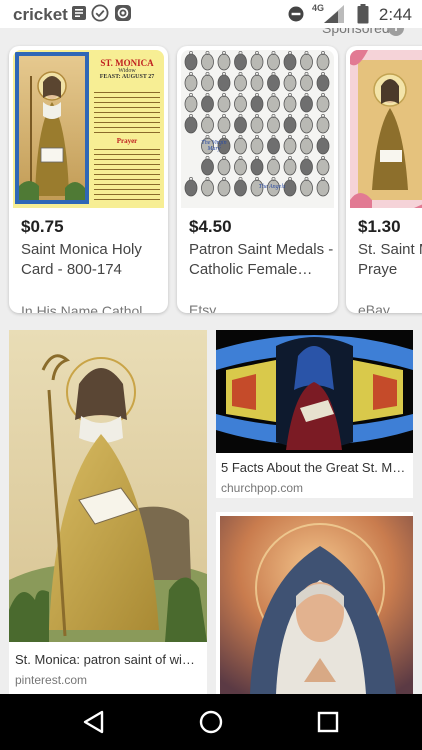 This screenshot has width=422, height=750. Describe the element at coordinates (272, 187) in the screenshot. I see `medals-label-right: The Angels` at that location.